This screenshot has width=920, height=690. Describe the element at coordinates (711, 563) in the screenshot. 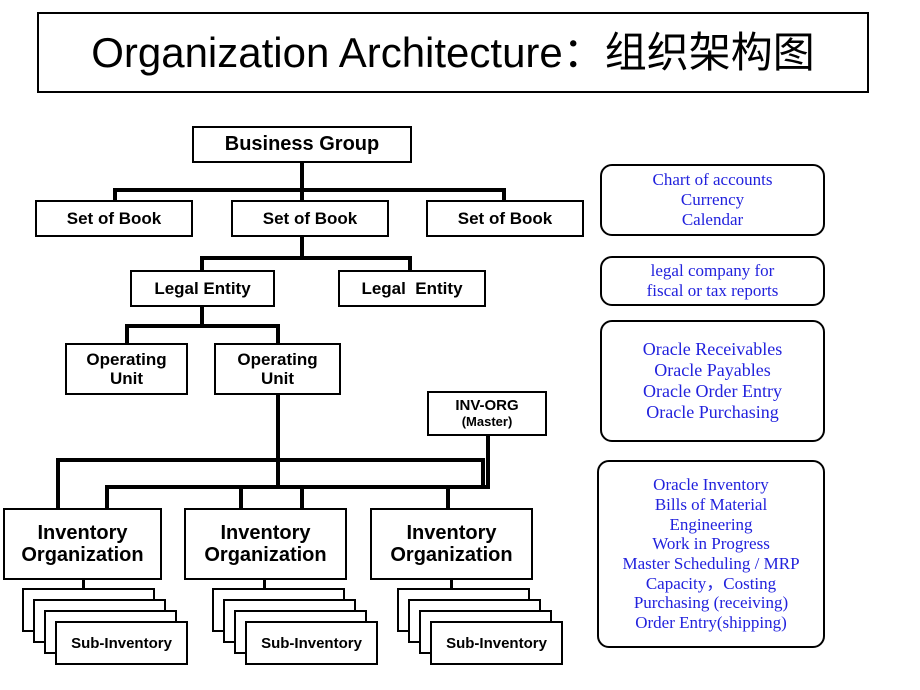

I see `note-inventory-organization-line-5: Master Scheduling / MRP` at that location.